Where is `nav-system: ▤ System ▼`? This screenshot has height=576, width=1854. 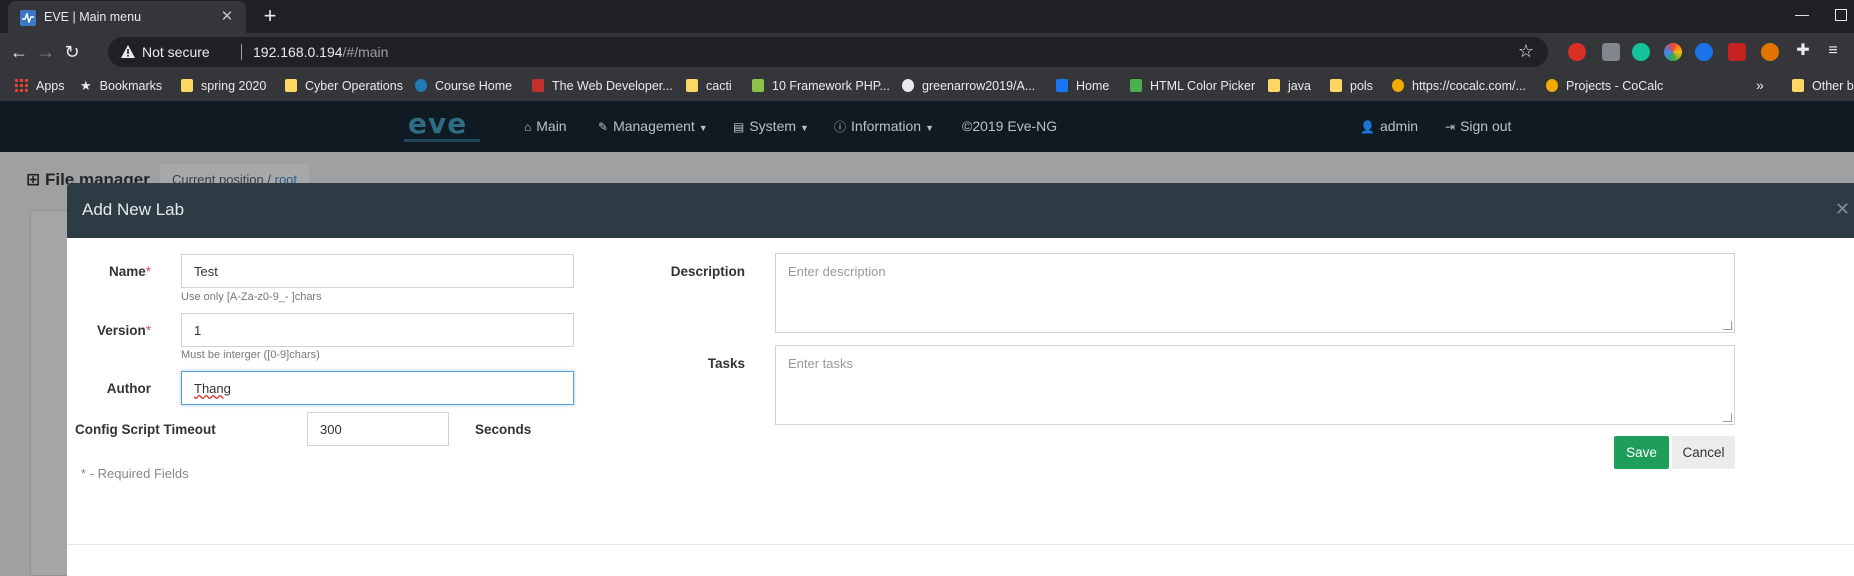
nav-system: ▤ System ▼ is located at coordinates (771, 126).